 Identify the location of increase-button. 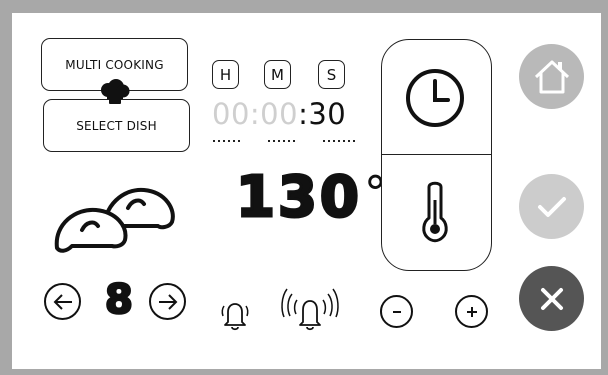
(471, 311).